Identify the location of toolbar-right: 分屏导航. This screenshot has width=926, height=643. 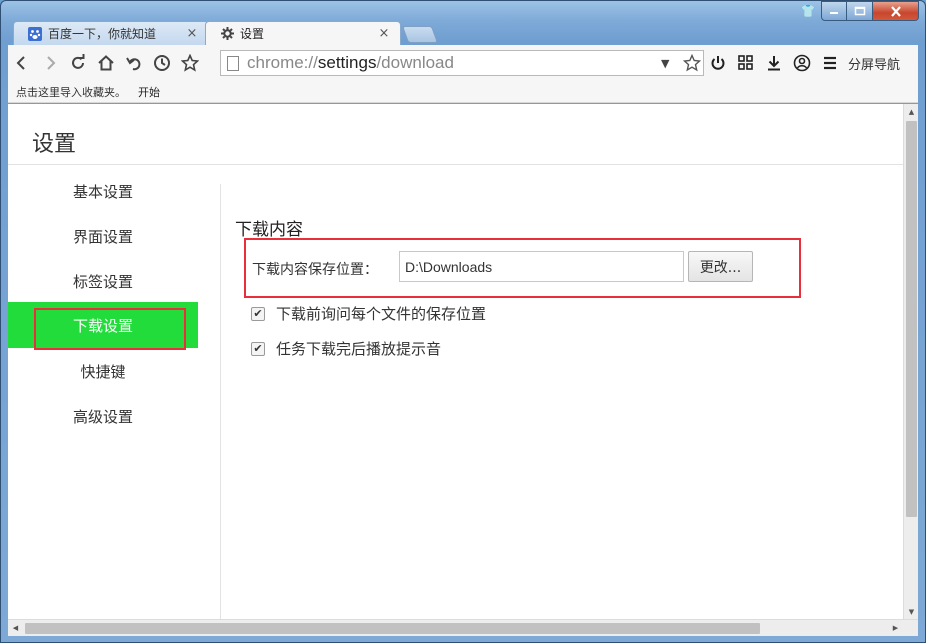
(802, 63).